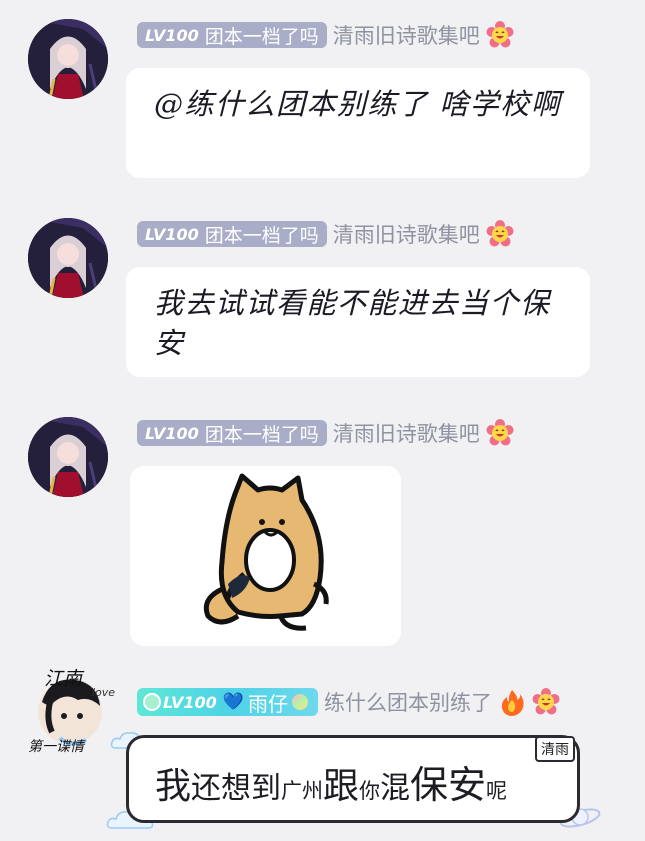 The height and width of the screenshot is (841, 645). I want to click on fire-icon, so click(512, 703).